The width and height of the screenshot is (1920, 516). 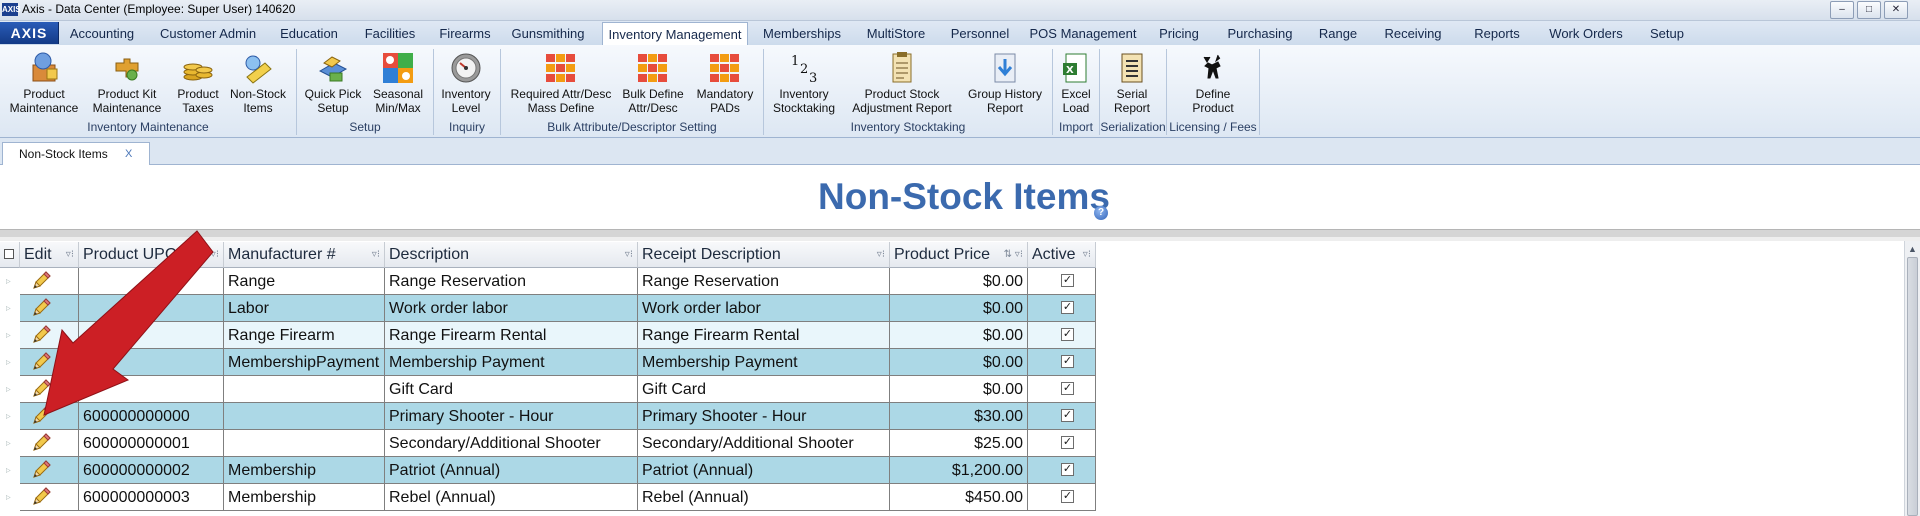 I want to click on manufacturer-cell: Range, so click(x=304, y=281).